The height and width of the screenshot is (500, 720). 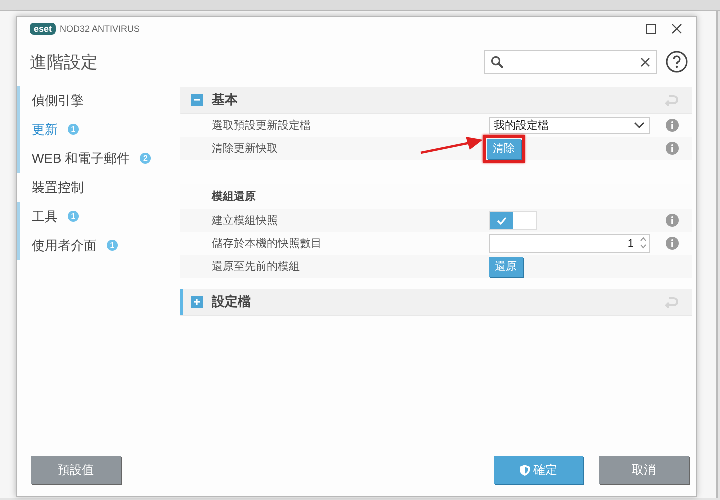 I want to click on group-heading: 模組還原, so click(x=234, y=197).